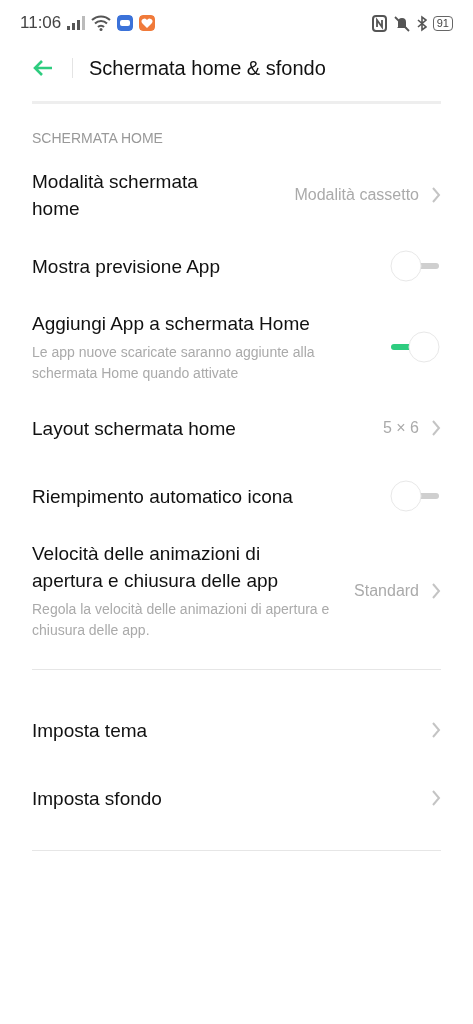 The image size is (473, 1024). What do you see at coordinates (204, 266) in the screenshot?
I see `setting-label: Mostra previsione App` at bounding box center [204, 266].